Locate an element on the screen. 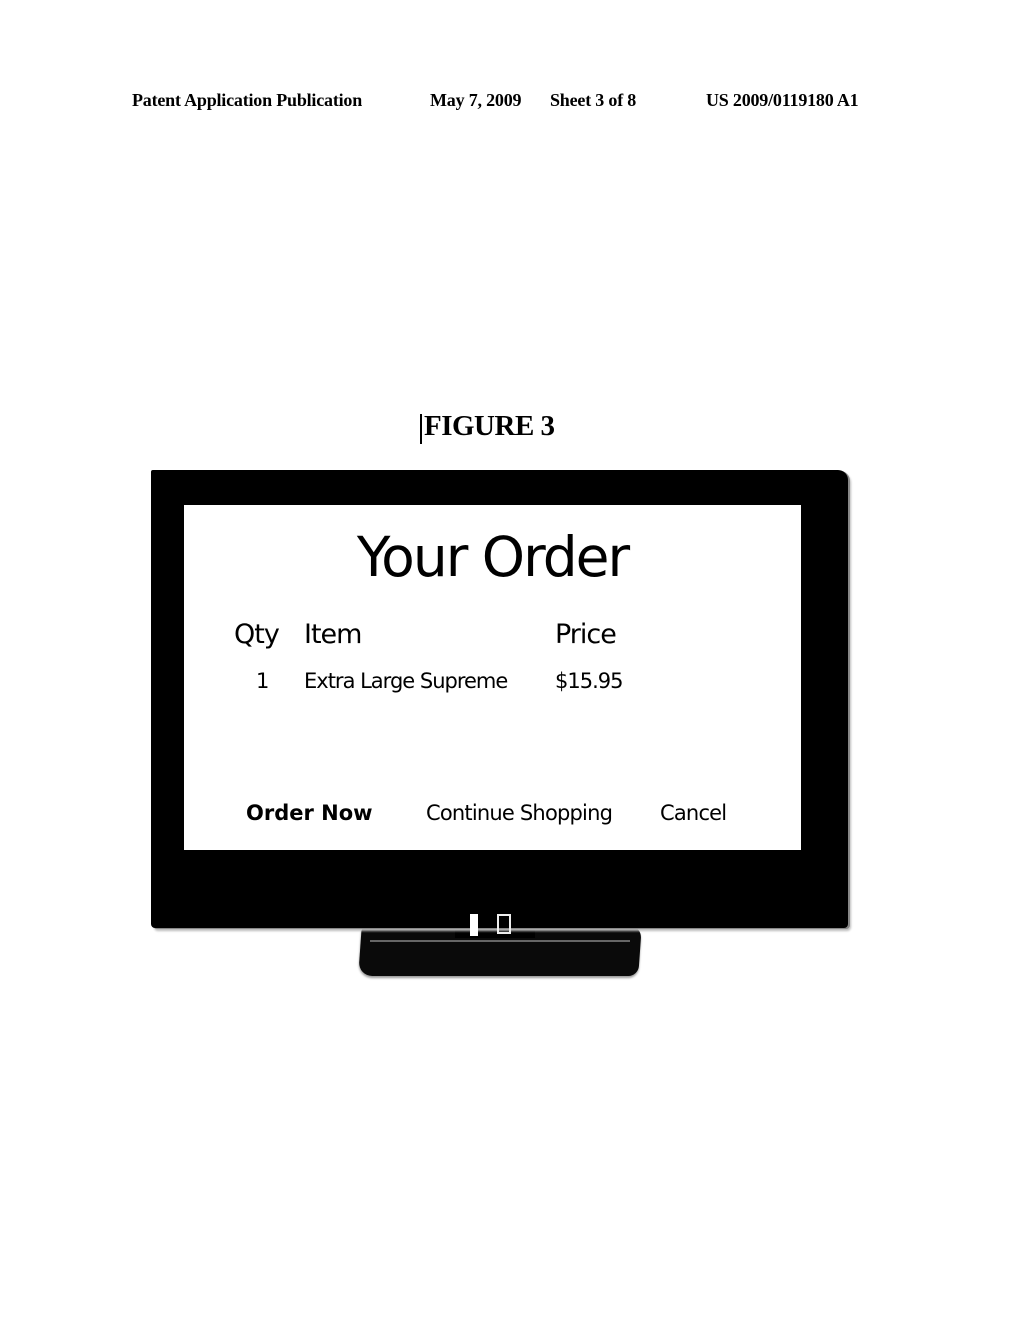 The image size is (1024, 1320). continue-shopping-button: Continue Shopping is located at coordinates (519, 813).